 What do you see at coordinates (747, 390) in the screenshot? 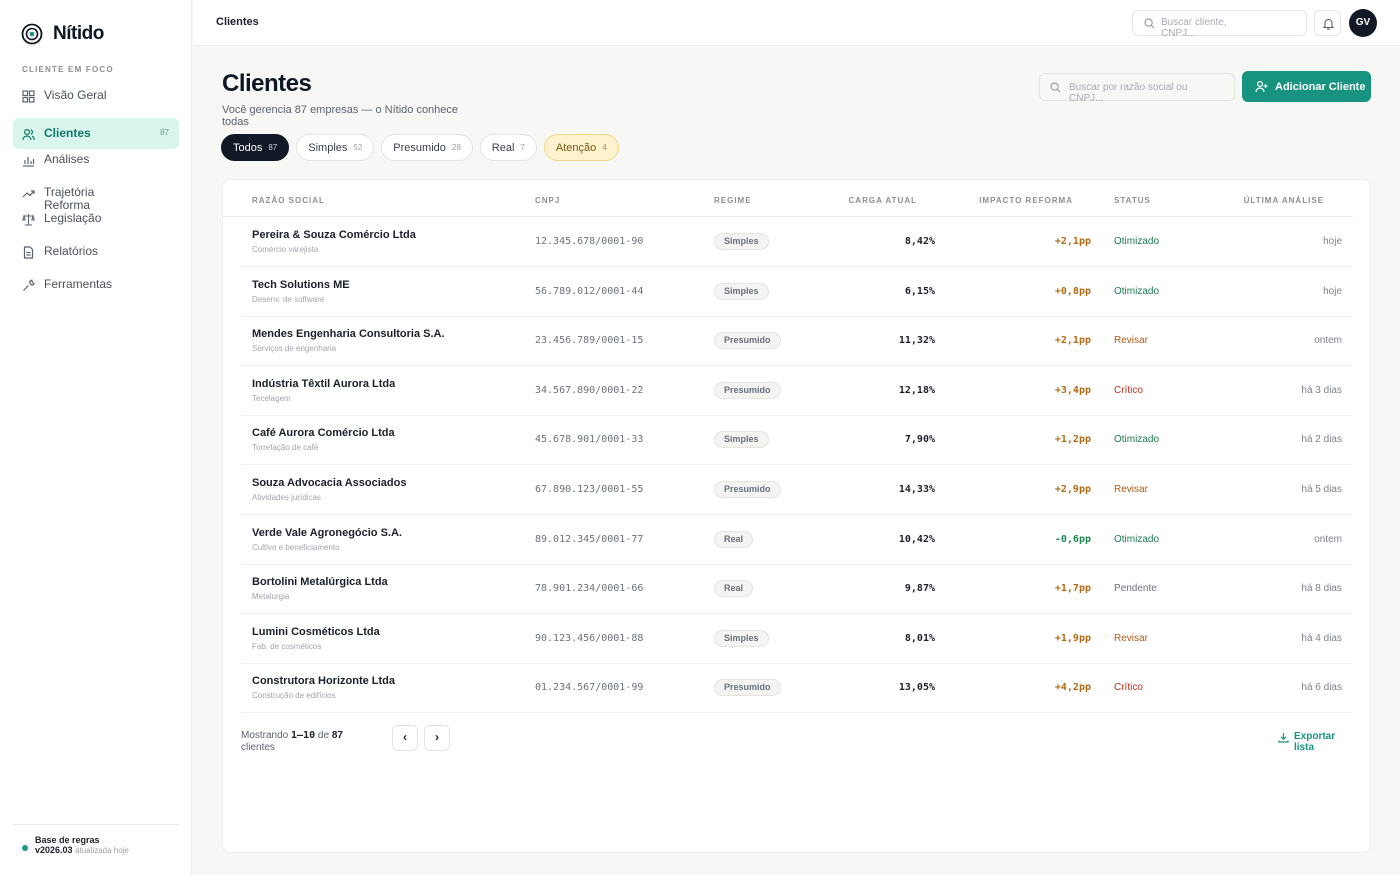
I see `regime-badge: Presumido` at bounding box center [747, 390].